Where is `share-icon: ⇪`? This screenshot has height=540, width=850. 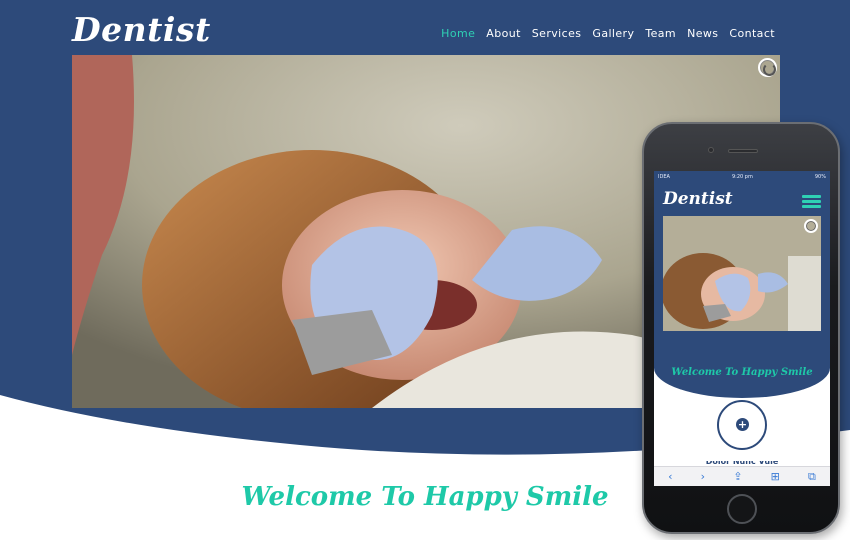
share-icon: ⇪ is located at coordinates (737, 476).